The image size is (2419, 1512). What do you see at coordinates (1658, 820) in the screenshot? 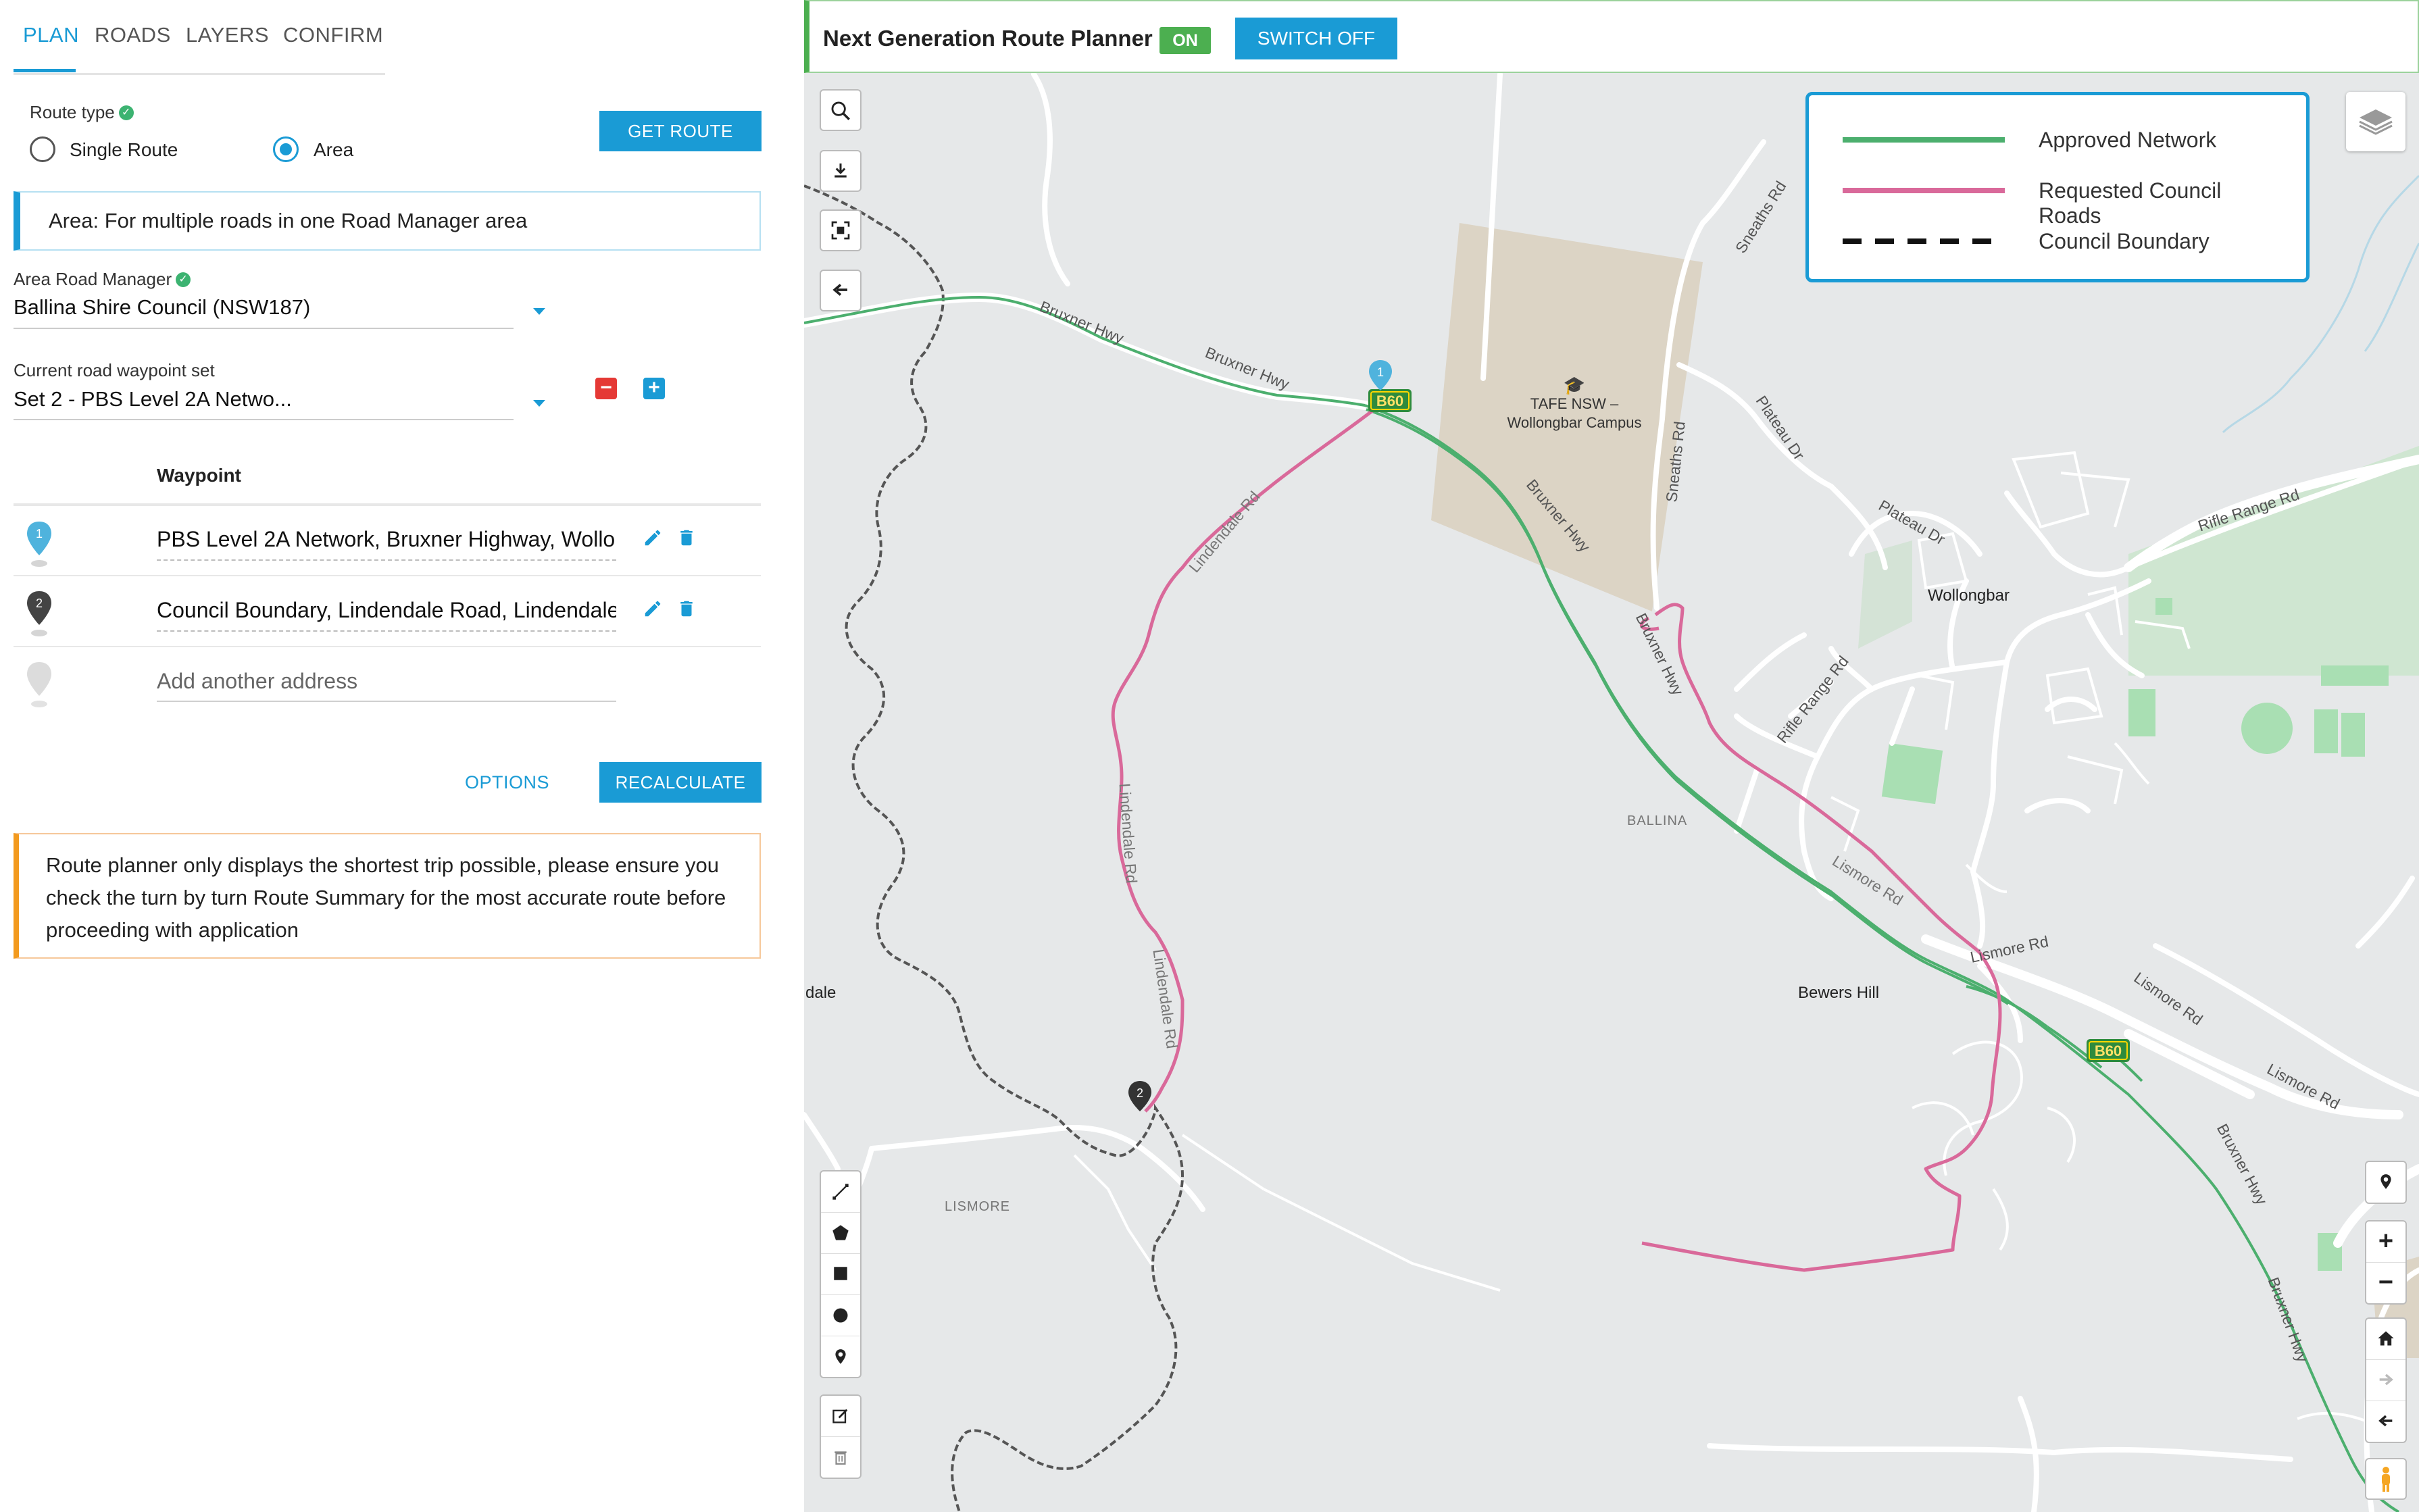
I see `area-ballina: BALLINA` at bounding box center [1658, 820].